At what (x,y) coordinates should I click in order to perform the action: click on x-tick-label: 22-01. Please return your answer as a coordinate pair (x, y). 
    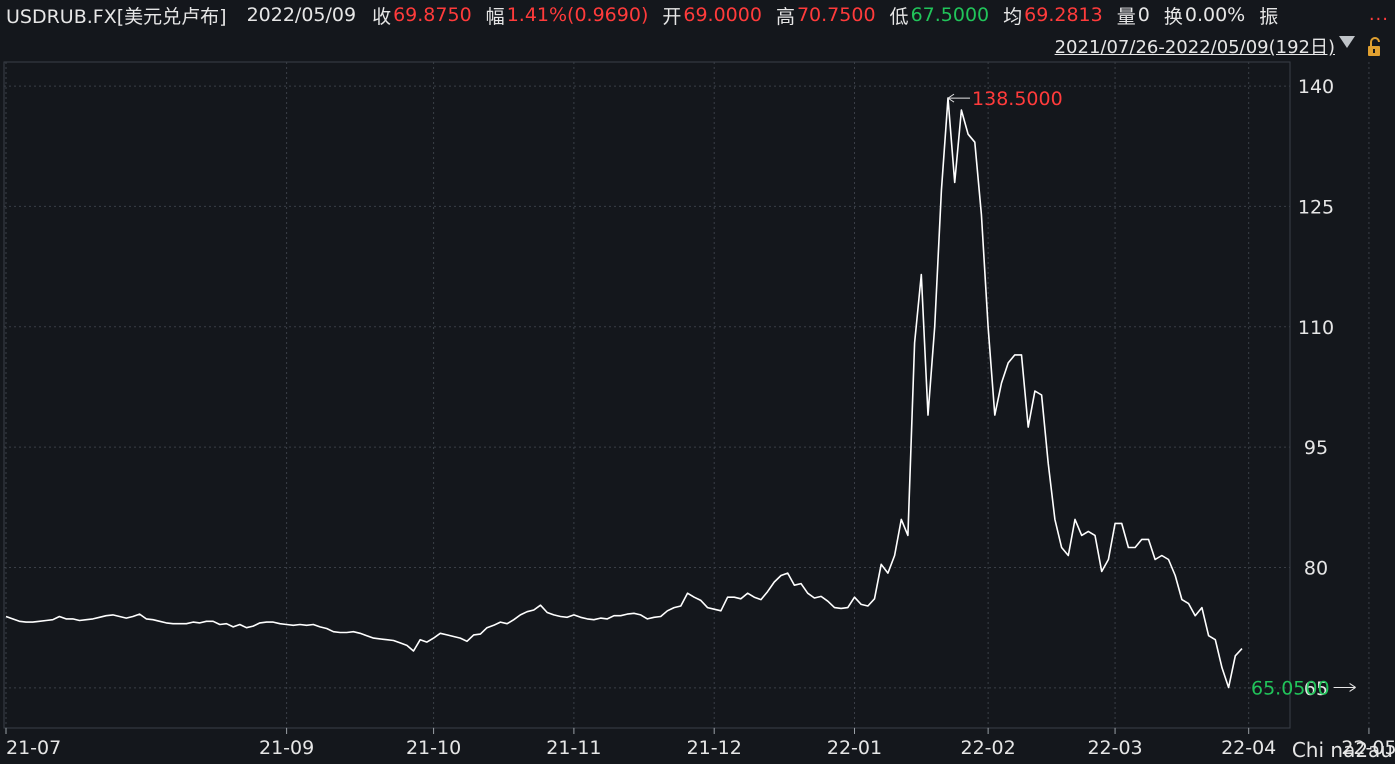
    Looking at the image, I should click on (854, 748).